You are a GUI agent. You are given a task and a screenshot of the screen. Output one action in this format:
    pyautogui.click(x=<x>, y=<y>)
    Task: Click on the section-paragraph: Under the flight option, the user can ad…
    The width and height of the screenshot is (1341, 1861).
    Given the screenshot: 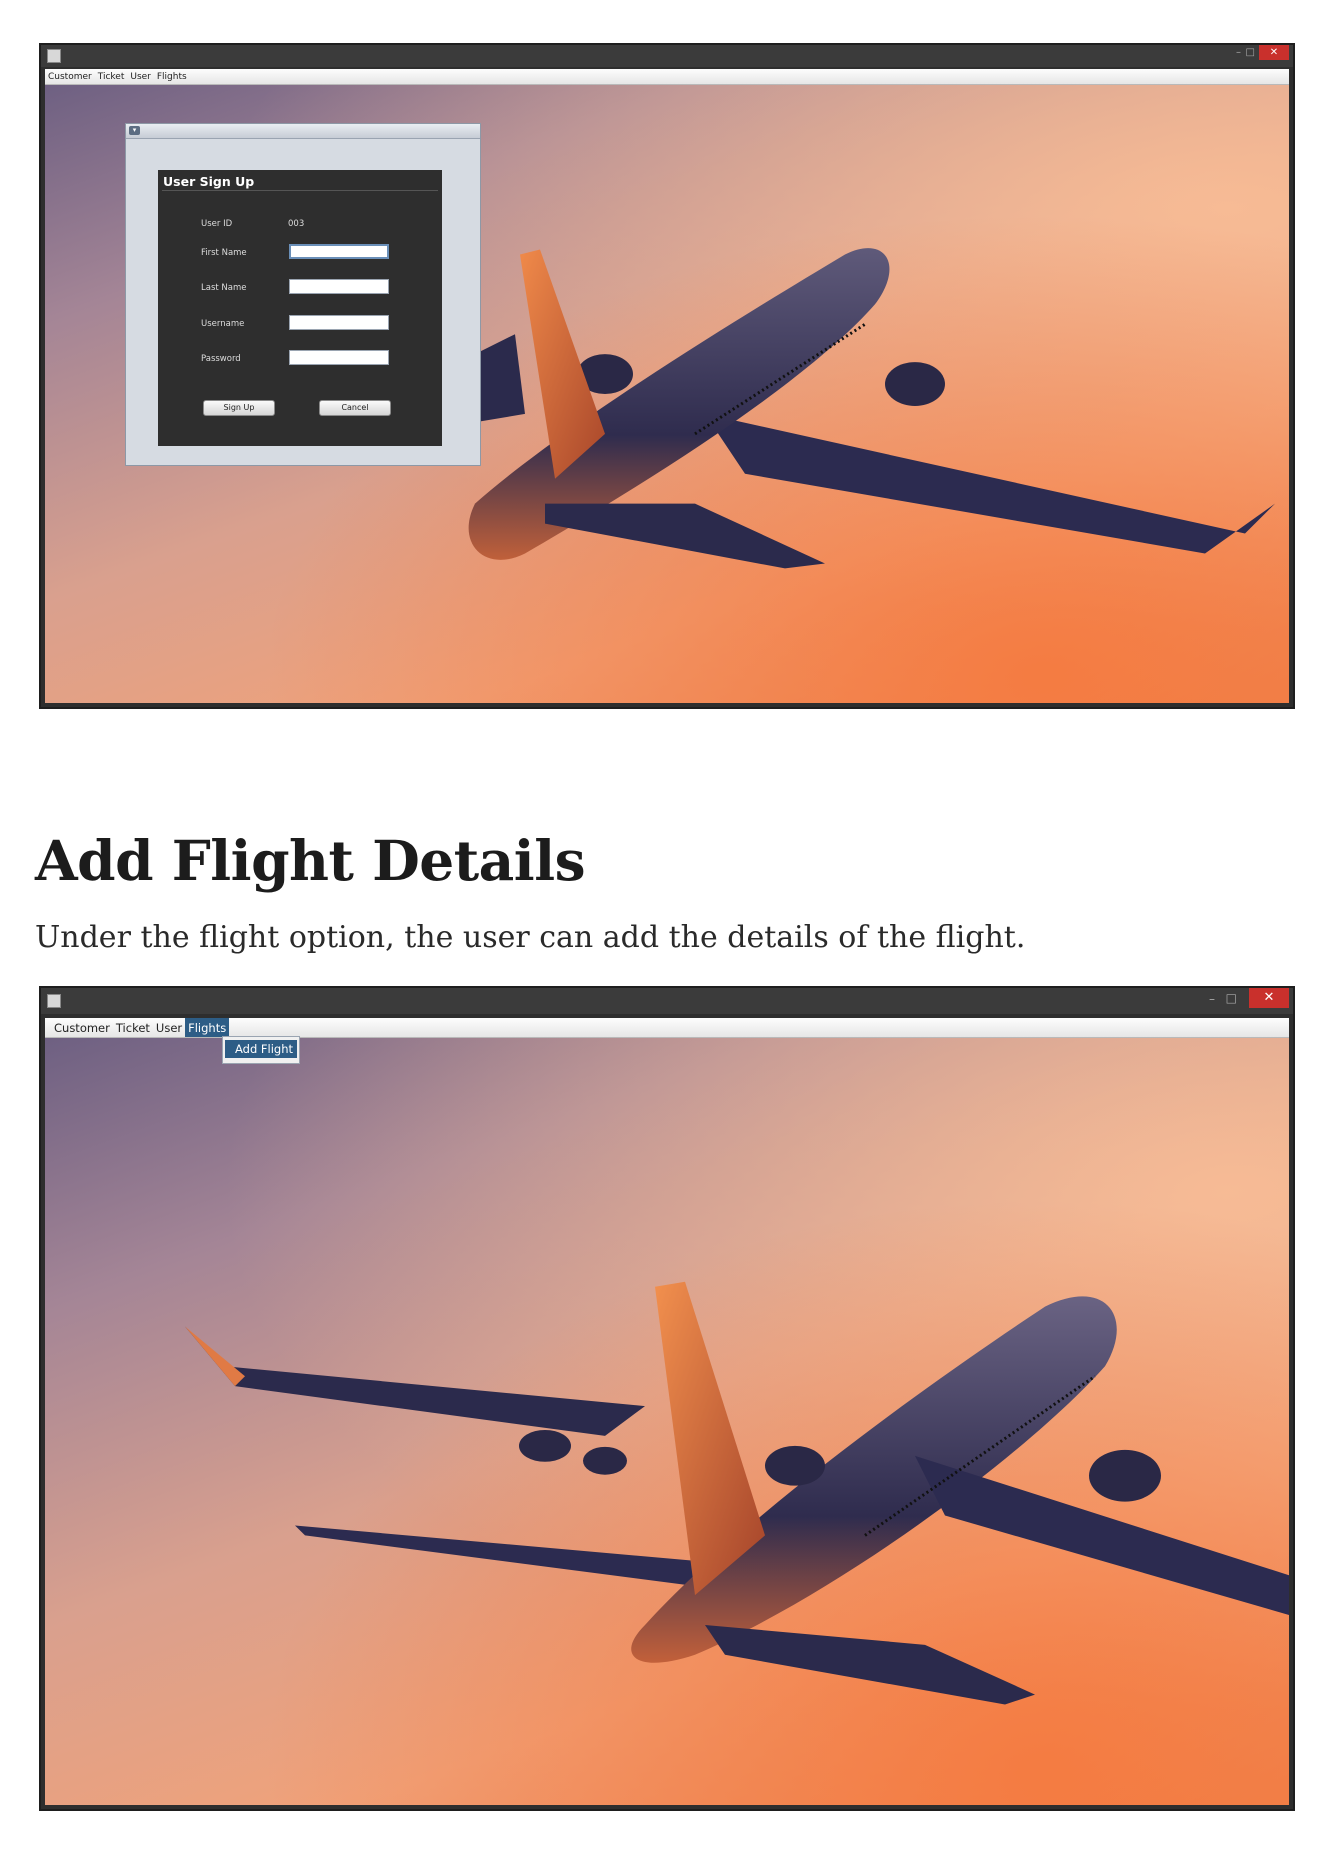 What is the action you would take?
    pyautogui.click(x=530, y=937)
    